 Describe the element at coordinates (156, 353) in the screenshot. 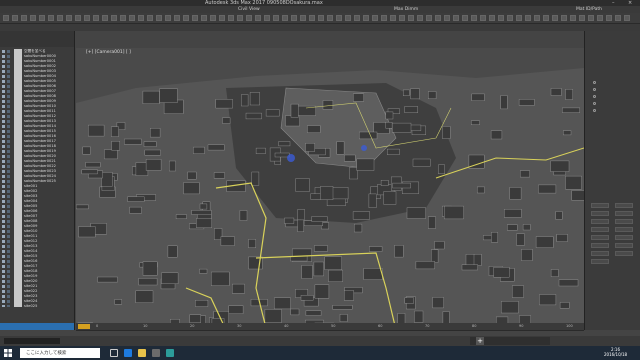

I see `store-icon` at that location.